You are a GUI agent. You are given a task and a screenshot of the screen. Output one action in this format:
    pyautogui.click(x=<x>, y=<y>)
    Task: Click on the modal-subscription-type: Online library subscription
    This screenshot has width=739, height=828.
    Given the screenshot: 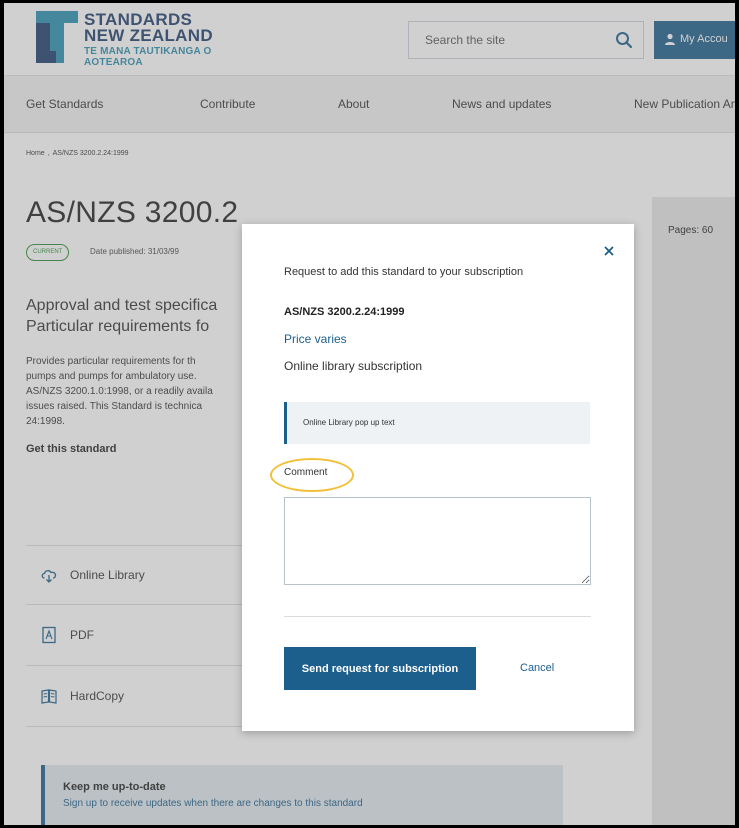 What is the action you would take?
    pyautogui.click(x=353, y=366)
    